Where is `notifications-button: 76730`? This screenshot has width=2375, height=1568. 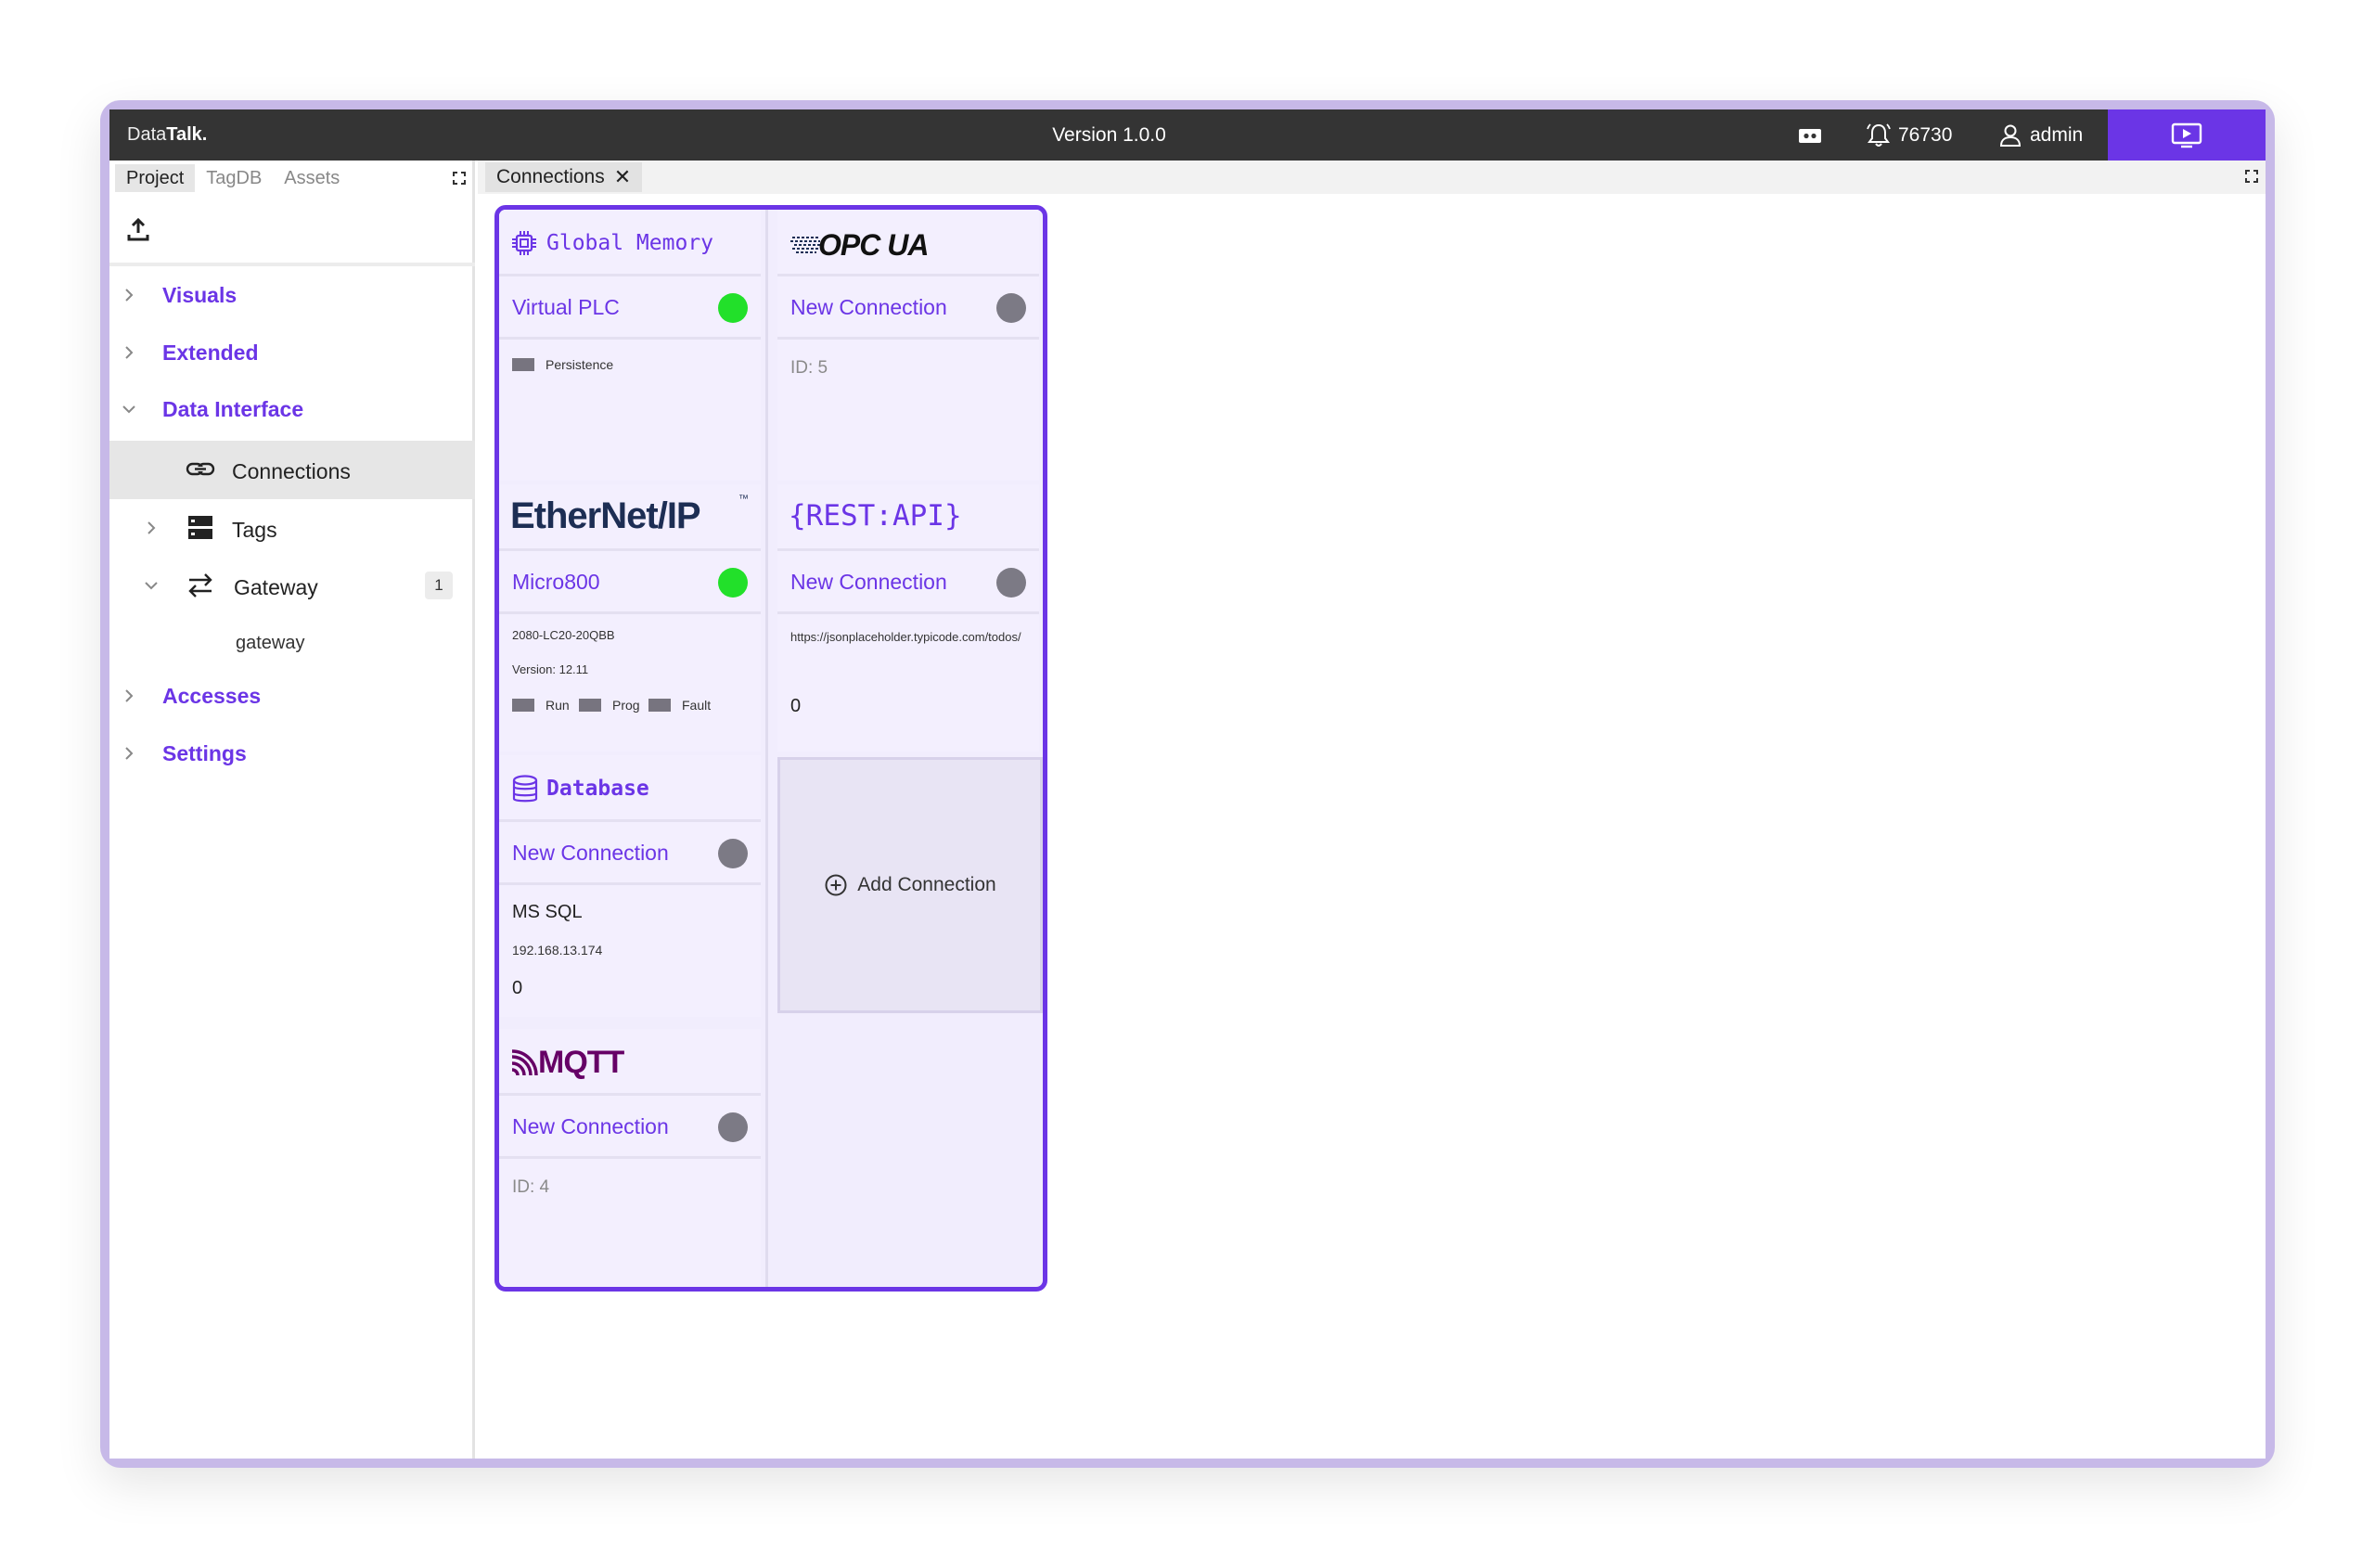 notifications-button: 76730 is located at coordinates (1908, 135).